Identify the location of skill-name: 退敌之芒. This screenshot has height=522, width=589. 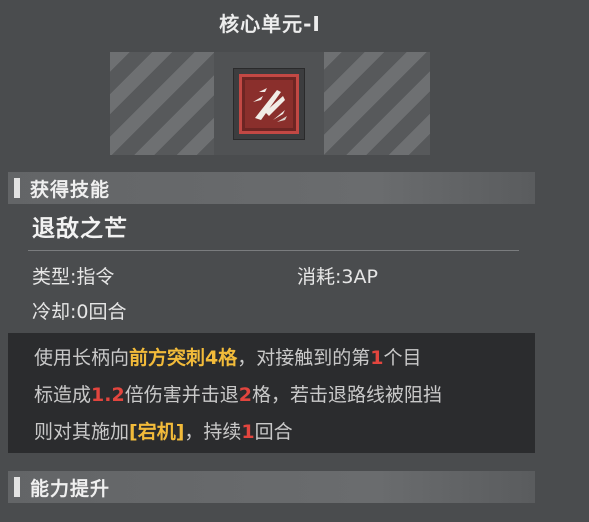
(80, 229).